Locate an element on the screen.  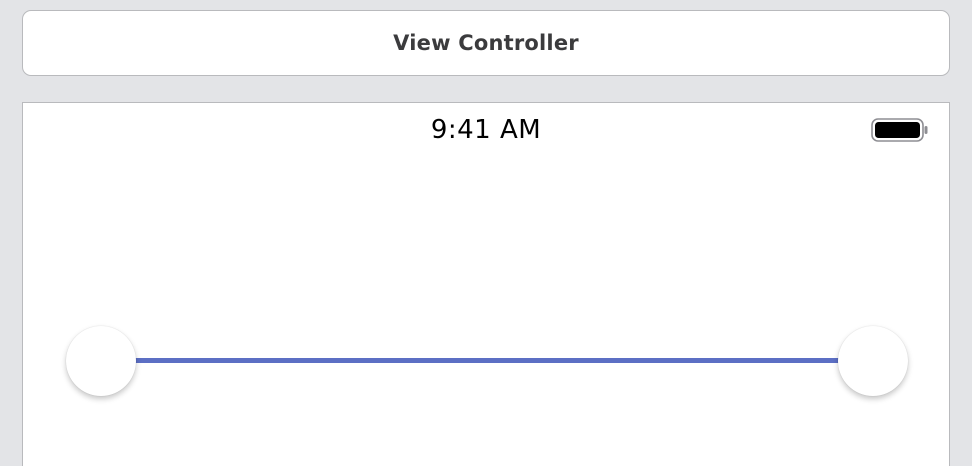
view-controller-title: View Controller is located at coordinates (486, 43).